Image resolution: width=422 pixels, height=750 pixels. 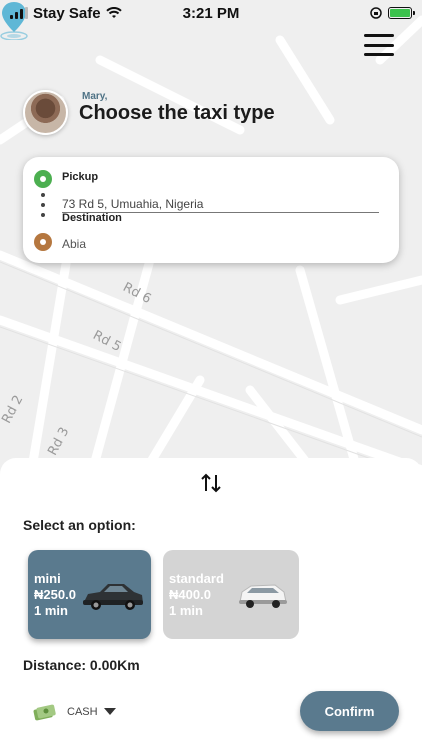 What do you see at coordinates (80, 177) in the screenshot?
I see `pickup-label: Pickup` at bounding box center [80, 177].